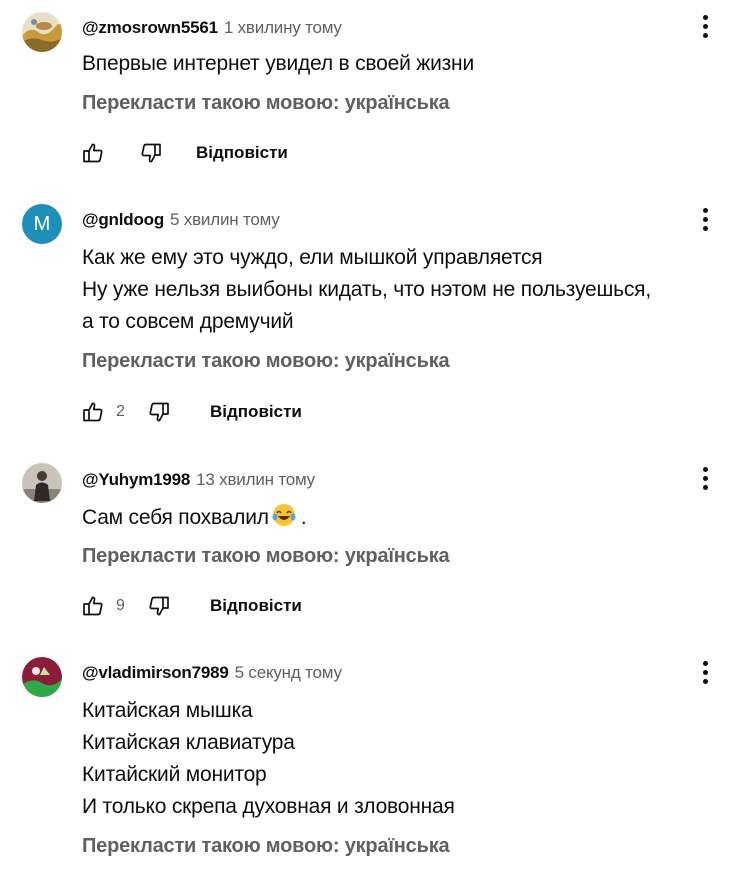 The height and width of the screenshot is (873, 740). I want to click on comment-actions: Відповісти, so click(184, 153).